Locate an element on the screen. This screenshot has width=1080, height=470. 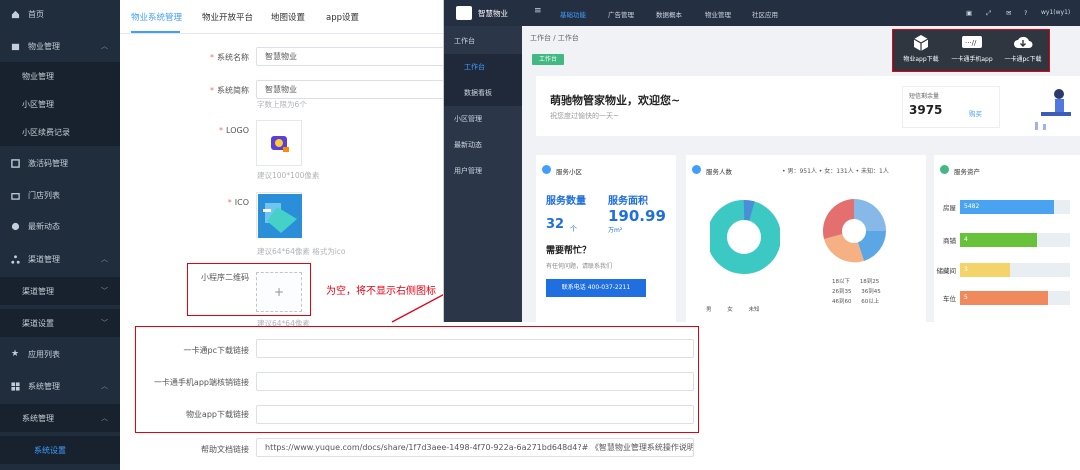
asset-bar-track: 5482 is located at coordinates (1015, 207).